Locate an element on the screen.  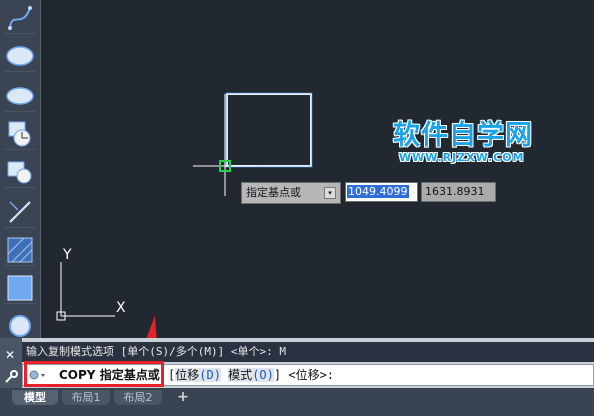
gradient-icon is located at coordinates (20, 288).